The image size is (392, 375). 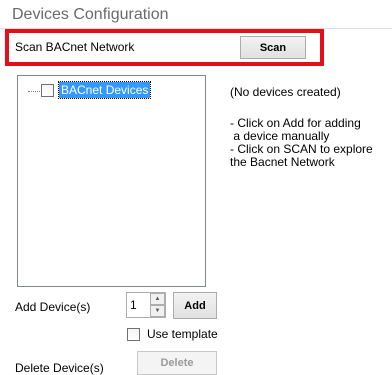 What do you see at coordinates (182, 334) in the screenshot?
I see `use-template-label: Use template` at bounding box center [182, 334].